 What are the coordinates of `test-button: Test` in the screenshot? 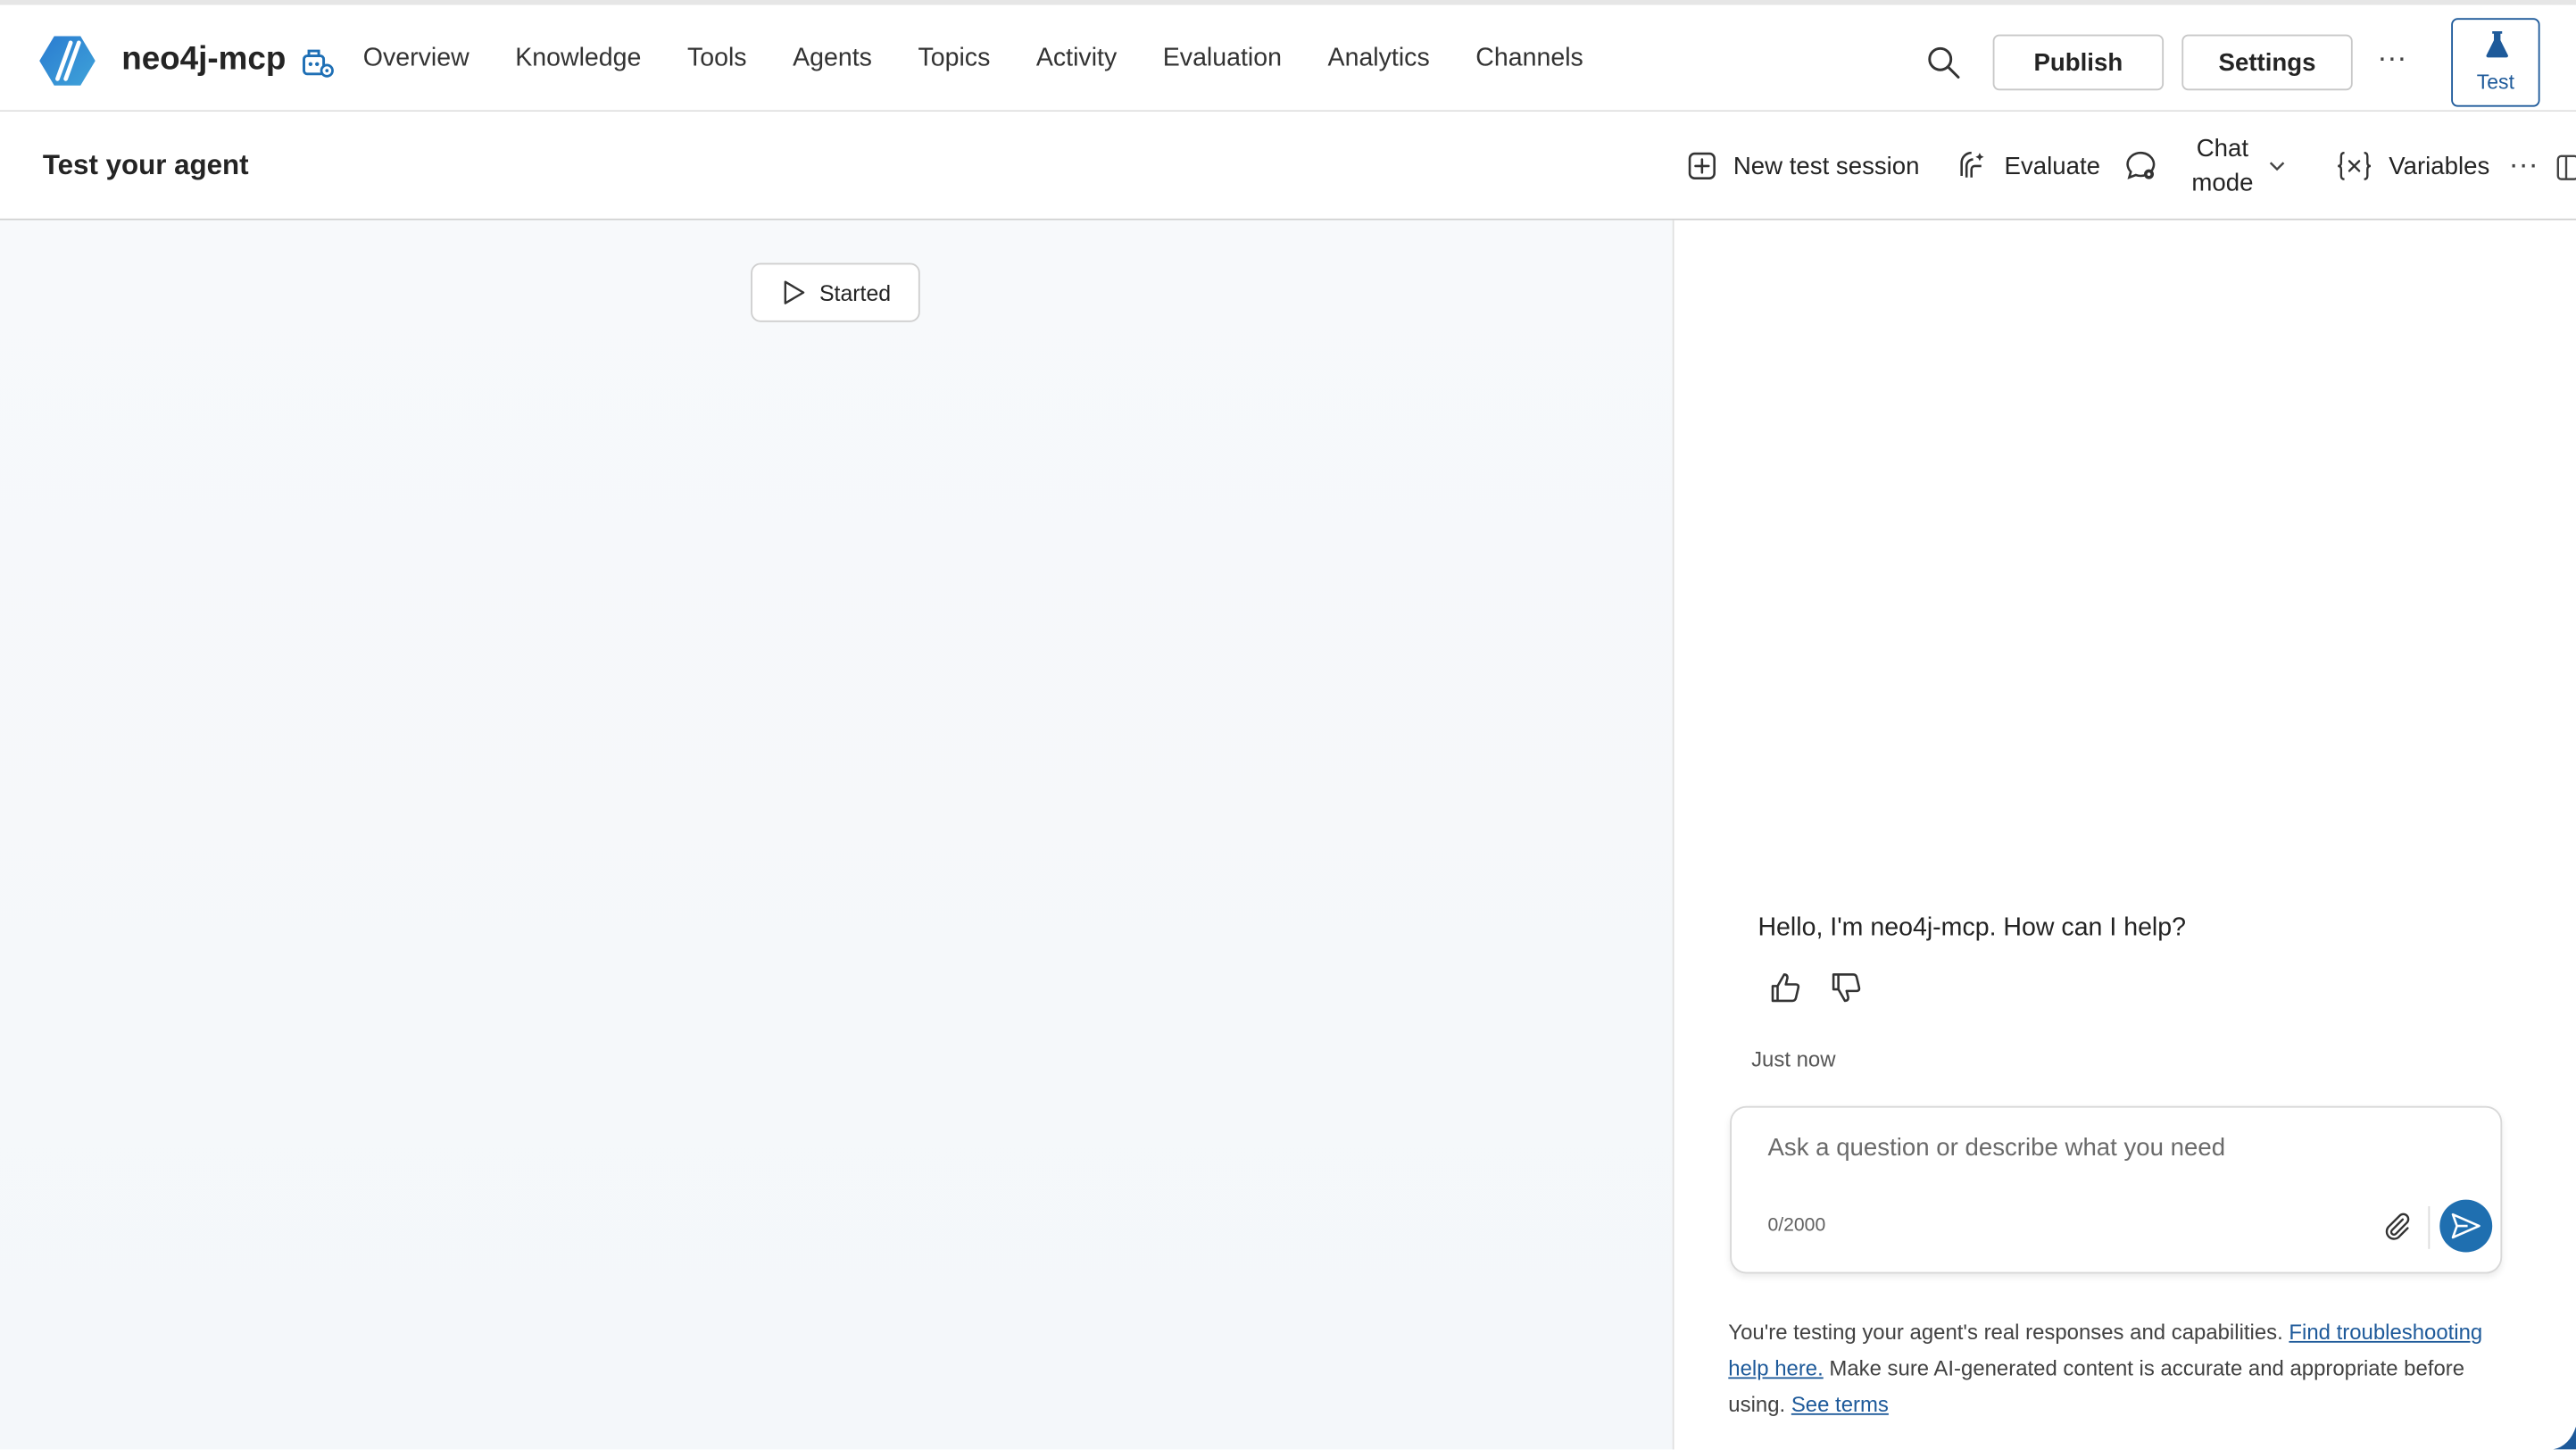 It's located at (2495, 62).